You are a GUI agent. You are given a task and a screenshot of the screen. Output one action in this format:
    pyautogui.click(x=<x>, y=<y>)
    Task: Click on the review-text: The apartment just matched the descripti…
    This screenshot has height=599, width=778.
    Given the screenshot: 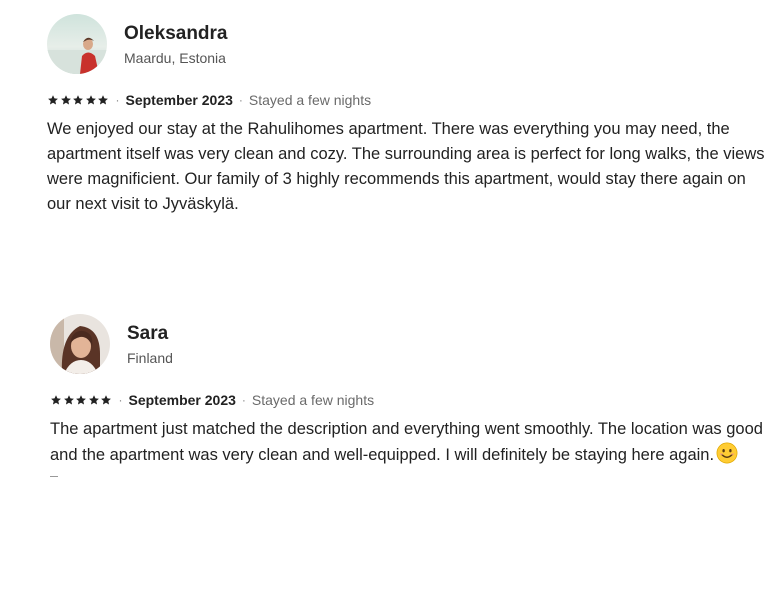 What is the action you would take?
    pyautogui.click(x=406, y=442)
    